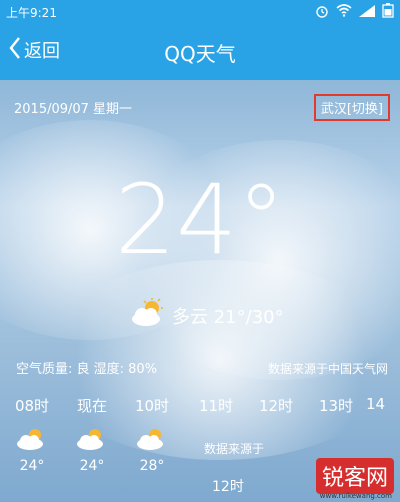  Describe the element at coordinates (152, 466) in the screenshot. I see `hour-temp: 28°` at that location.